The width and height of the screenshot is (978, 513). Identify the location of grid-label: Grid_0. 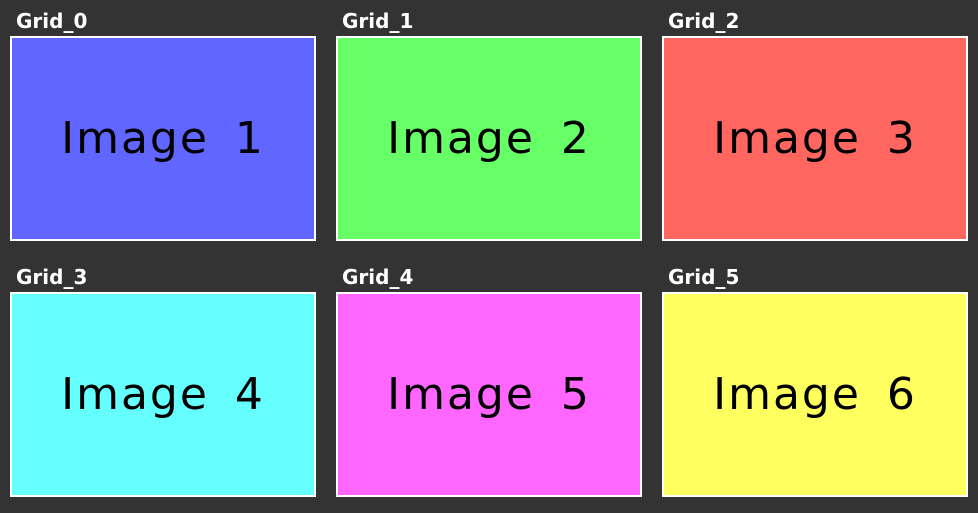
(52, 21).